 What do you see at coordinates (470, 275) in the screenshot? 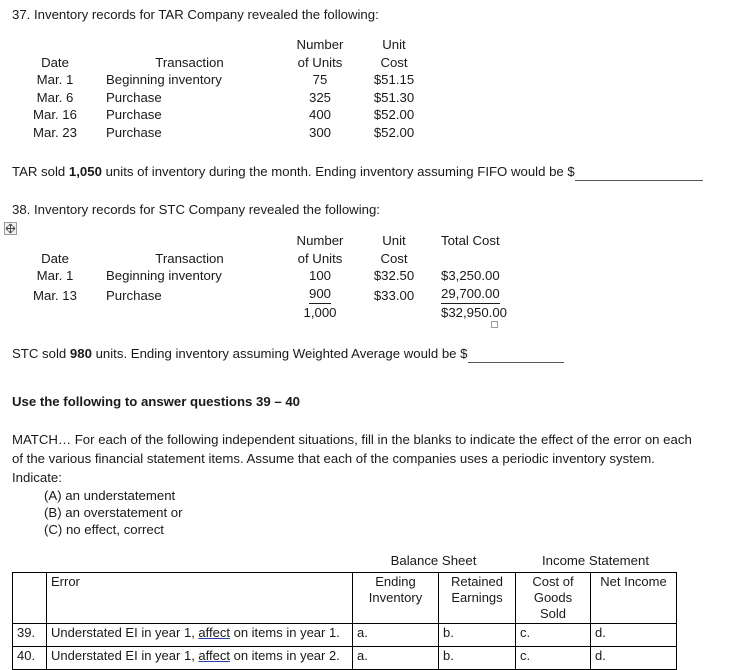
I see `cell-total-cost: $3,250.00` at bounding box center [470, 275].